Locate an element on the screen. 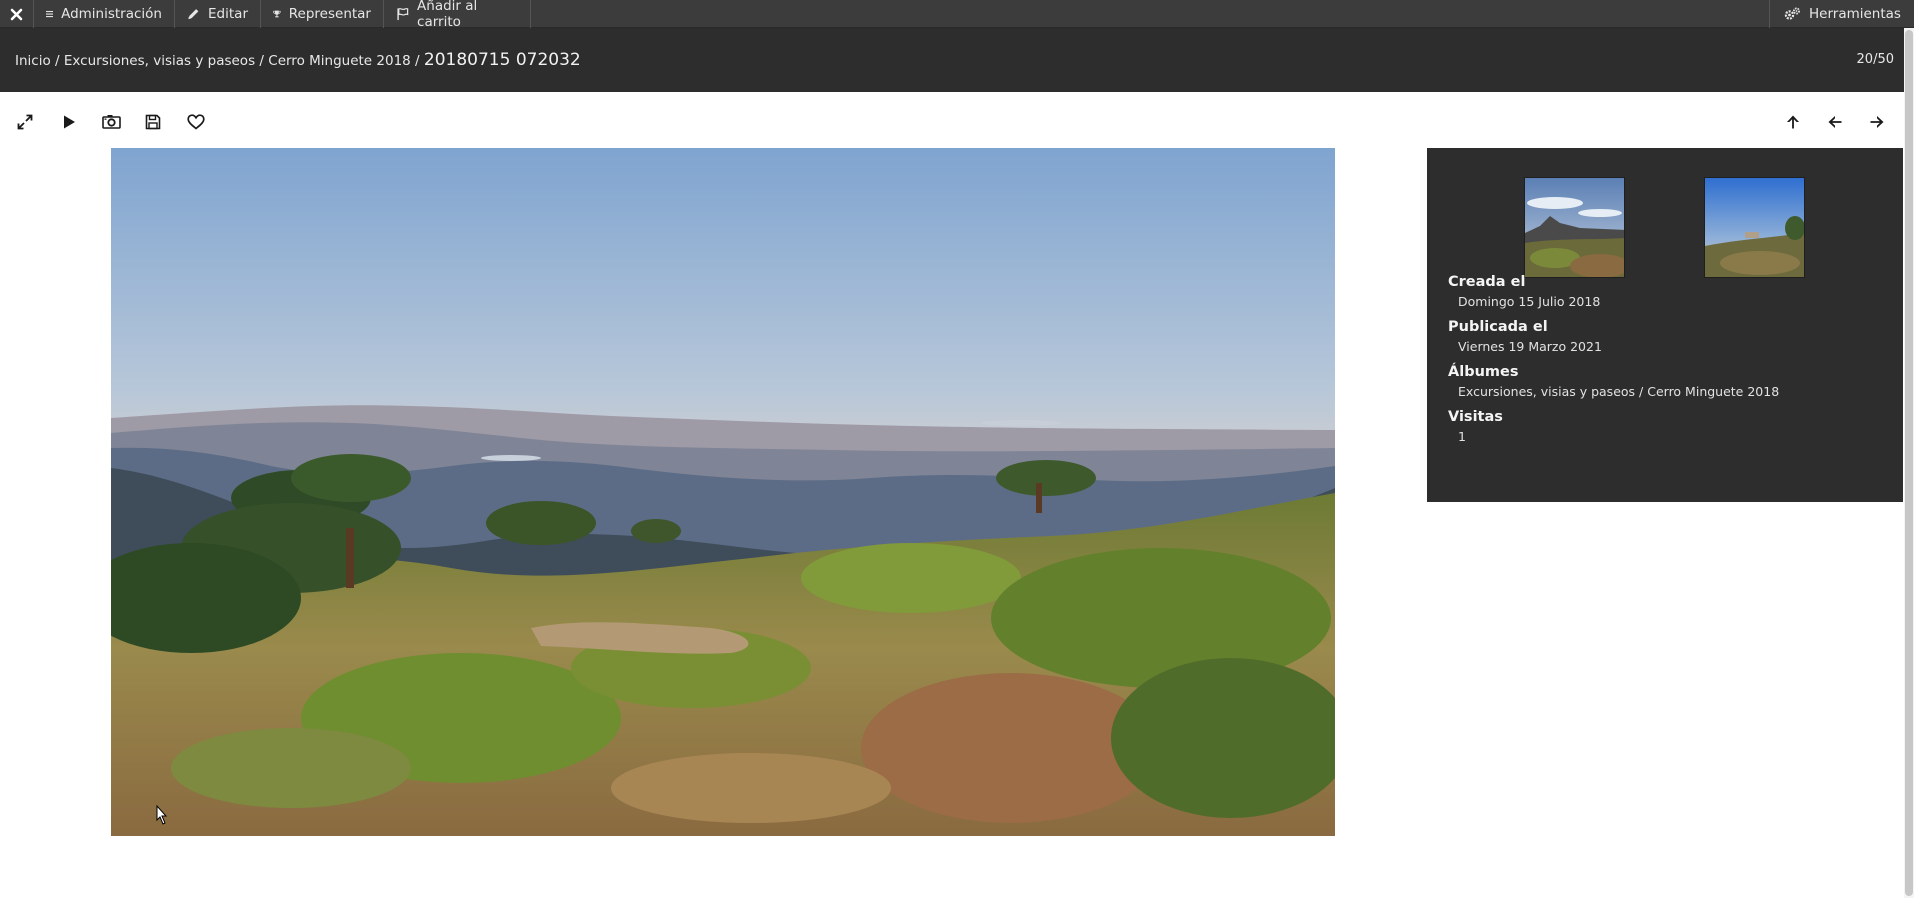  tools-menu-label: Herramientas is located at coordinates (1855, 14).